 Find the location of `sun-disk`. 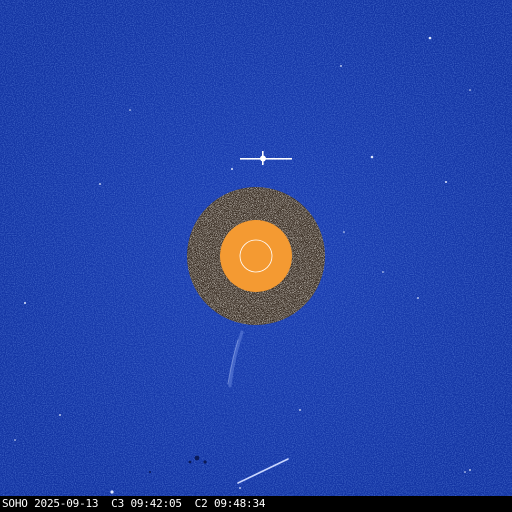

sun-disk is located at coordinates (256, 256).